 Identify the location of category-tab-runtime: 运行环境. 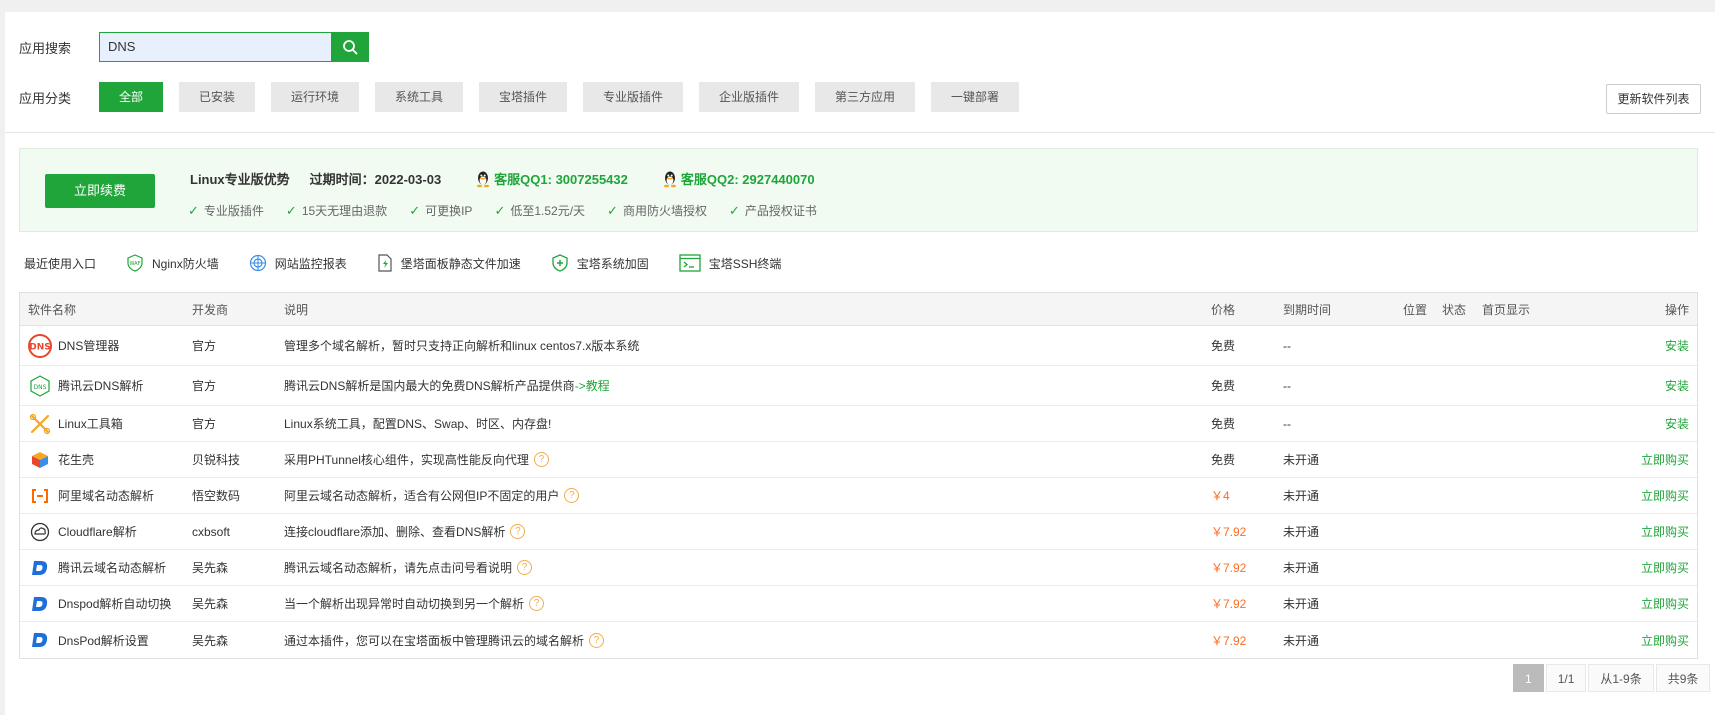
(315, 97).